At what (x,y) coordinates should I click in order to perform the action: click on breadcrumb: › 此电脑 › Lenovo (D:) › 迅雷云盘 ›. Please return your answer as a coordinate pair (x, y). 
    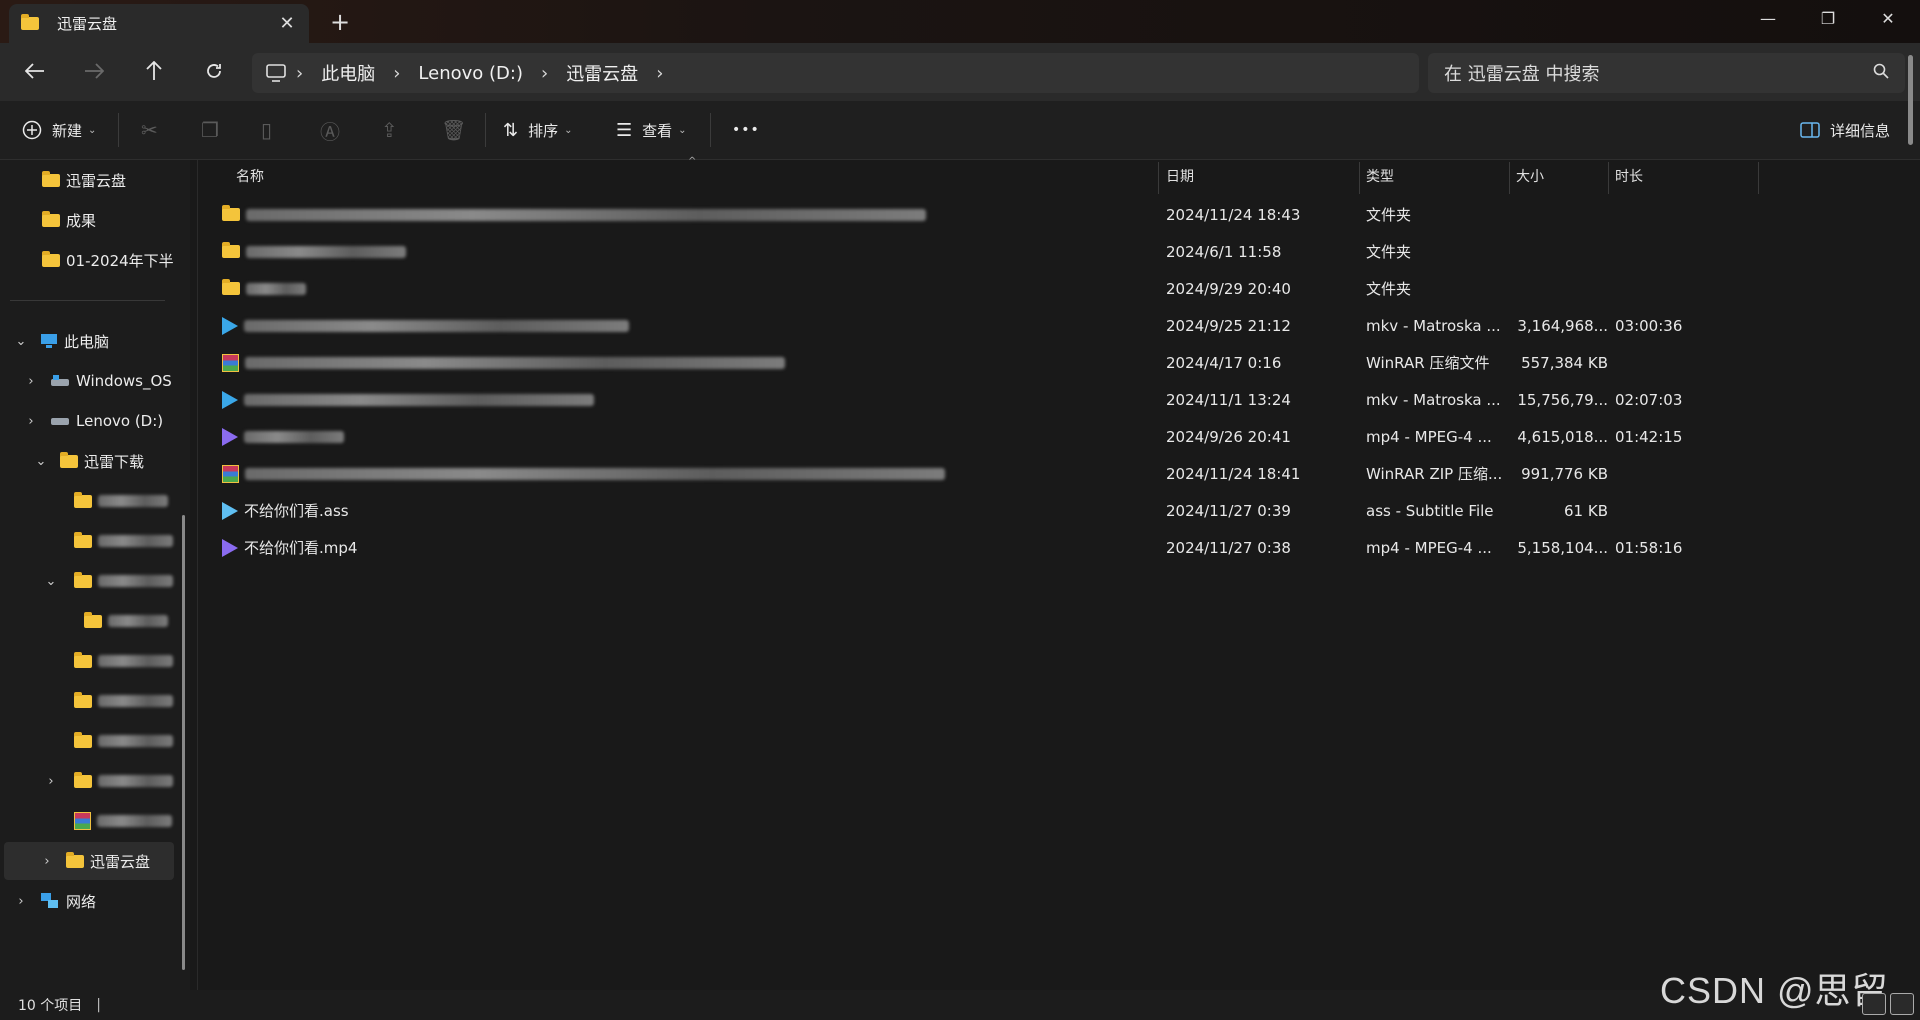
    Looking at the image, I should click on (835, 73).